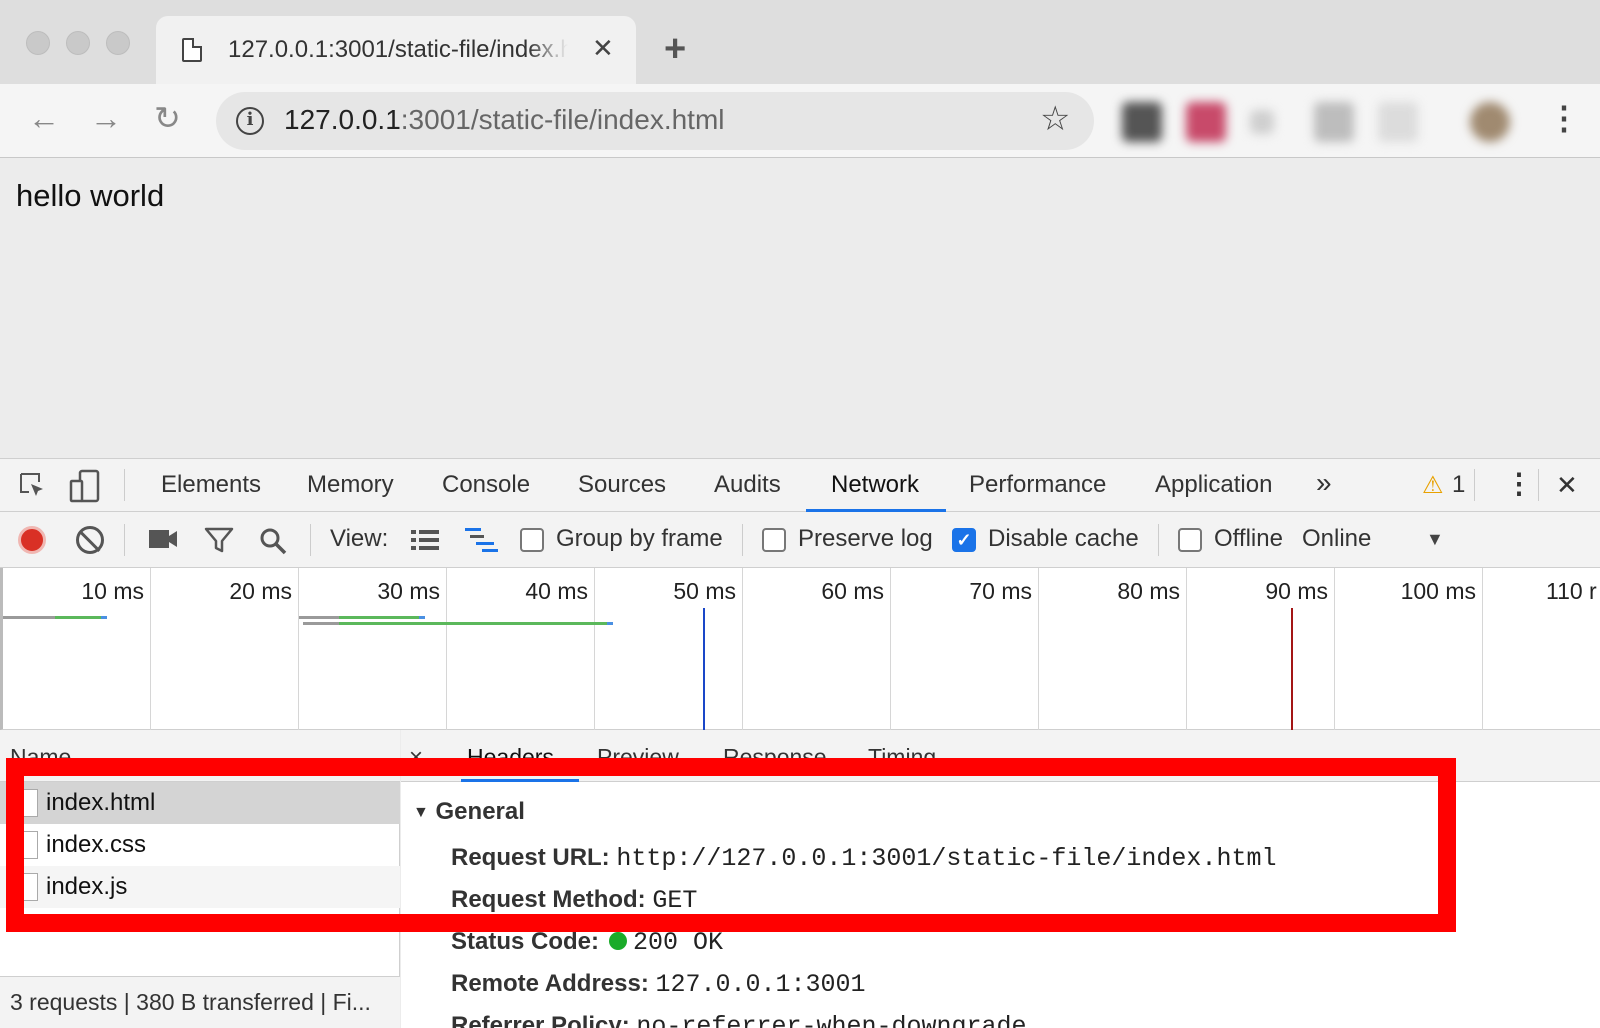  Describe the element at coordinates (85, 486) in the screenshot. I see `device-toolbar-icon` at that location.